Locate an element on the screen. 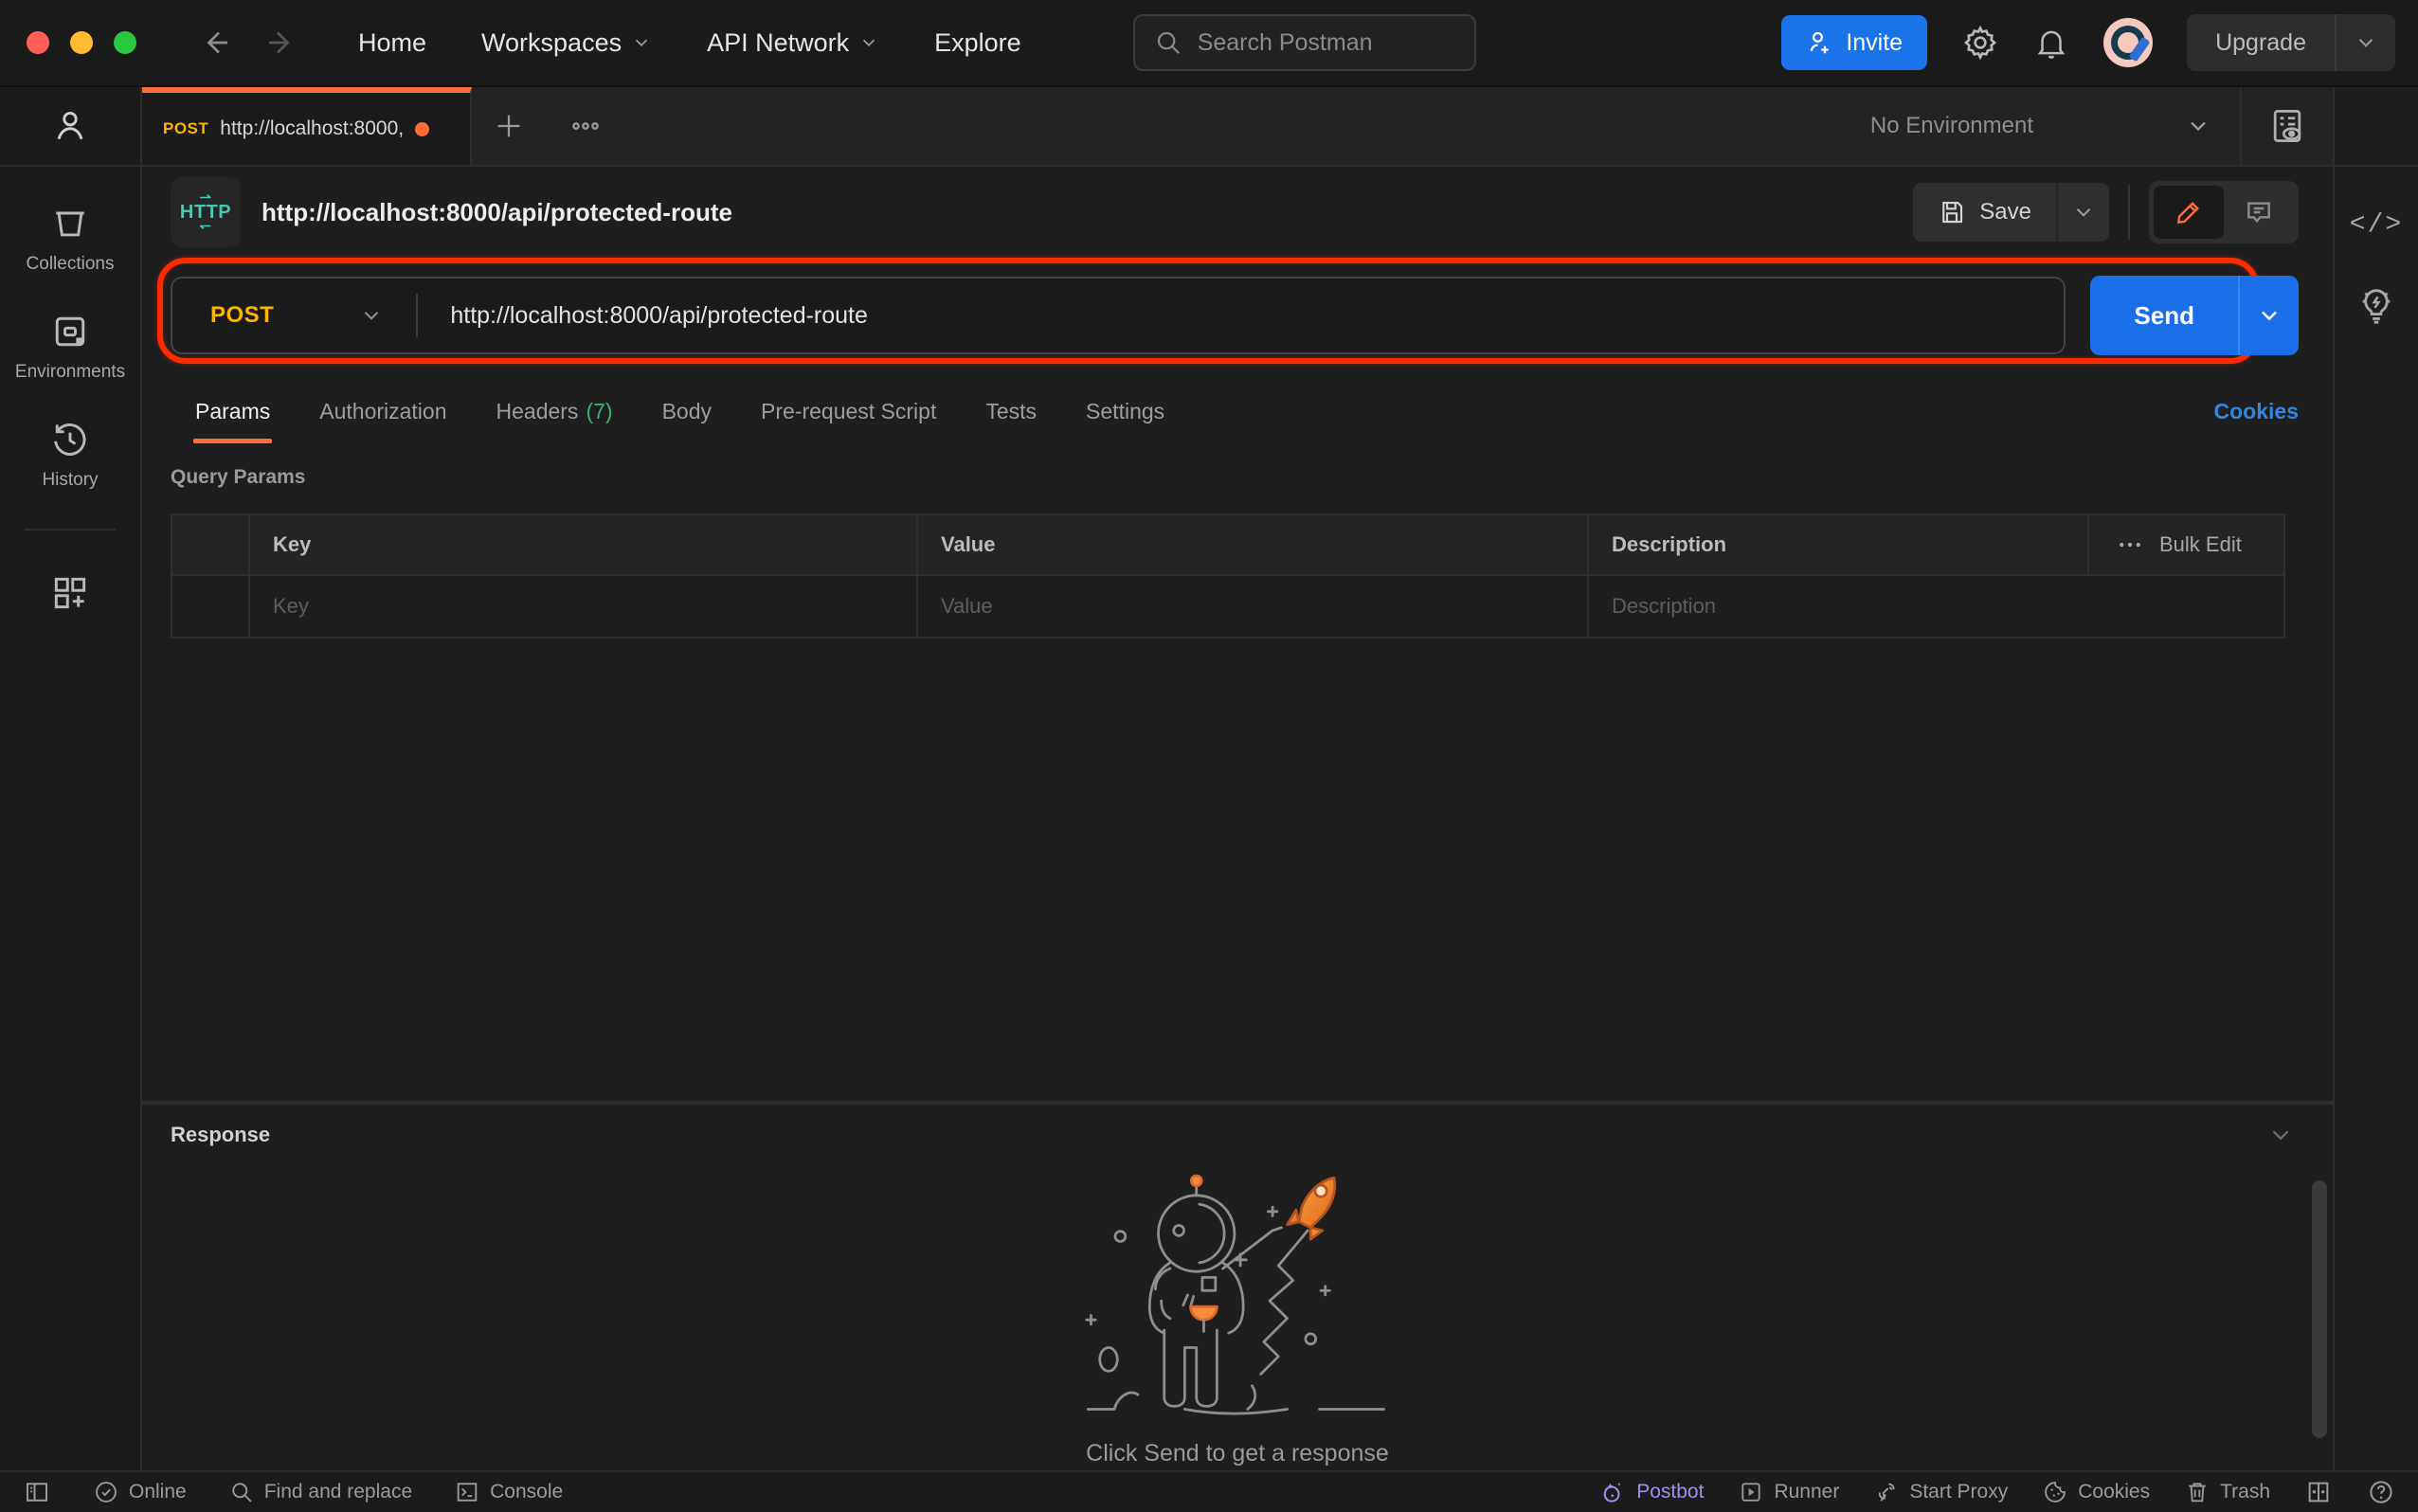  description-input-cell is located at coordinates (1936, 606).